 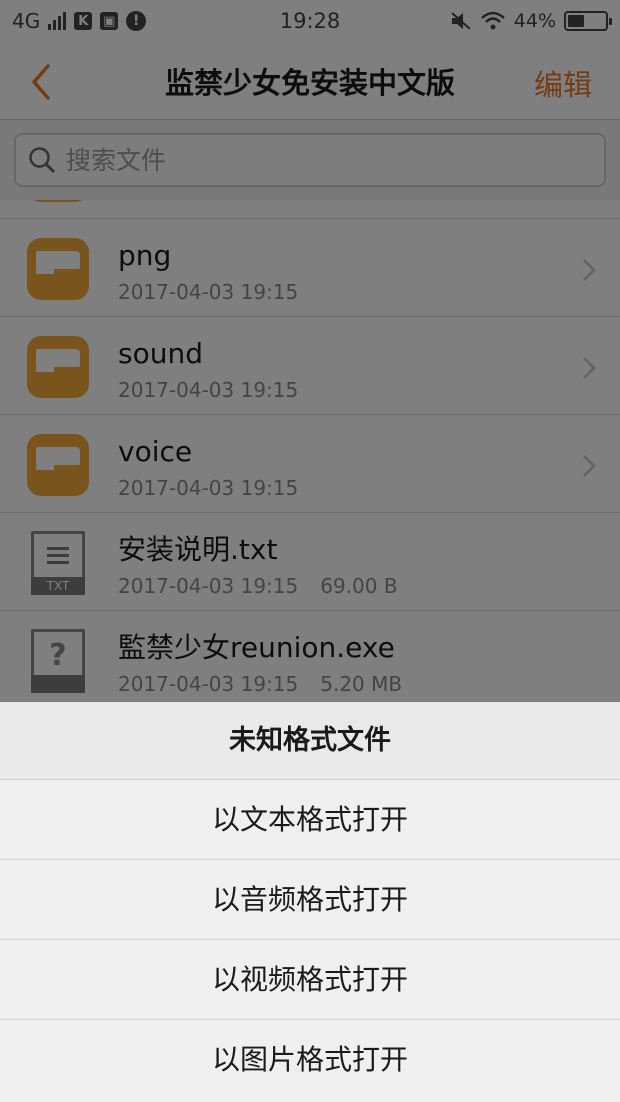 I want to click on open-as-video-option: 以视频格式打开, so click(x=310, y=980).